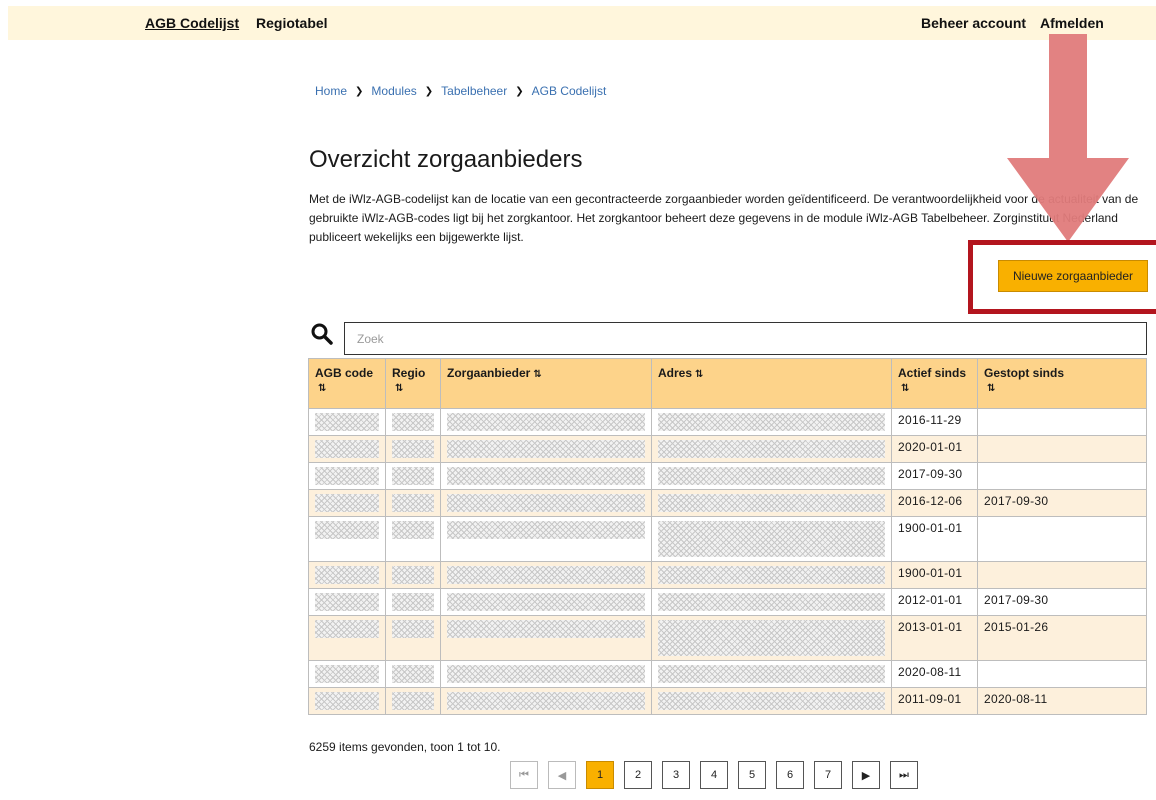  What do you see at coordinates (1068, 138) in the screenshot?
I see `annotation-arrow-icon` at bounding box center [1068, 138].